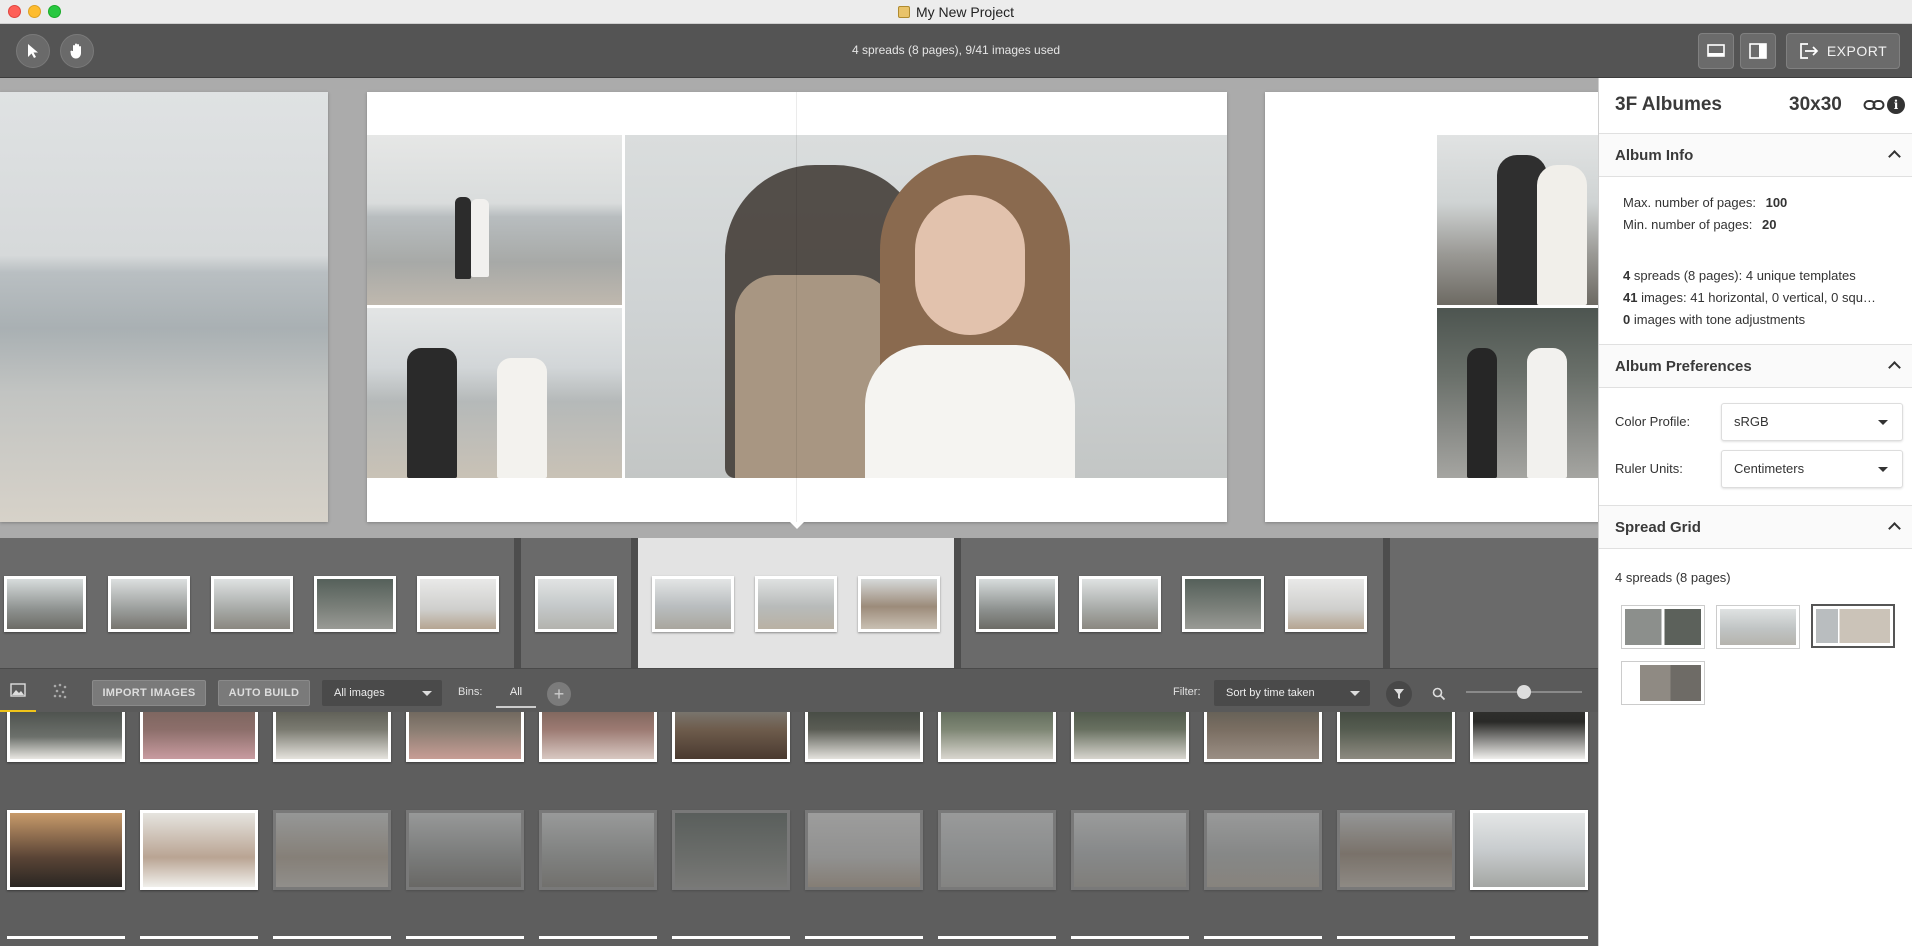 The image size is (1912, 946). I want to click on chevron-down-icon, so click(427, 693).